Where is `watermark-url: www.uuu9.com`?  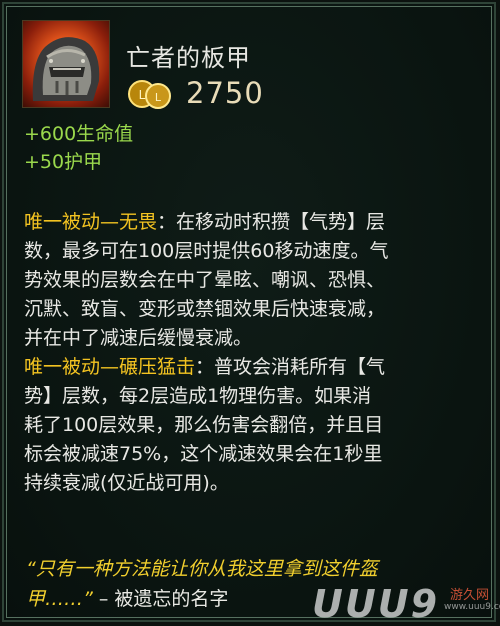
watermark-url: www.uuu9.com is located at coordinates (472, 607).